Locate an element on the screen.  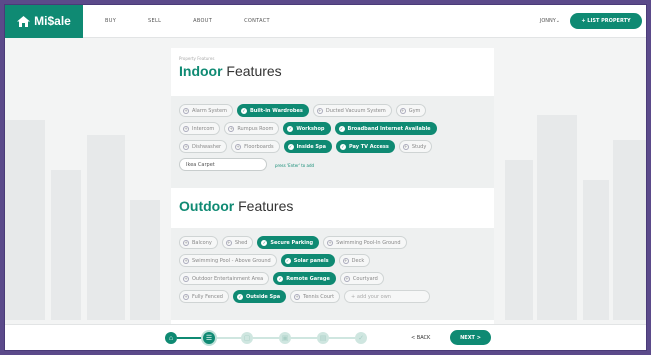
feature-chip: + Gym is located at coordinates (411, 110).